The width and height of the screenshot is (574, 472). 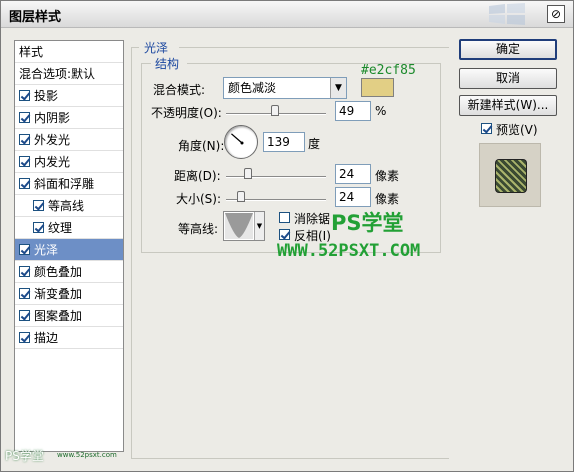 I want to click on sidebar-item: 外发光, so click(x=69, y=140).